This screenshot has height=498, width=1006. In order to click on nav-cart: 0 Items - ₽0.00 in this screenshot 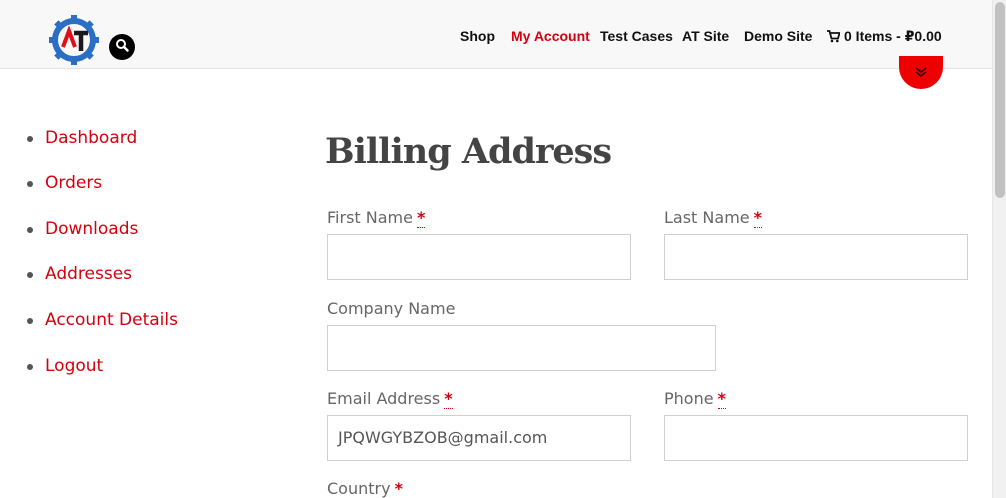, I will do `click(884, 37)`.